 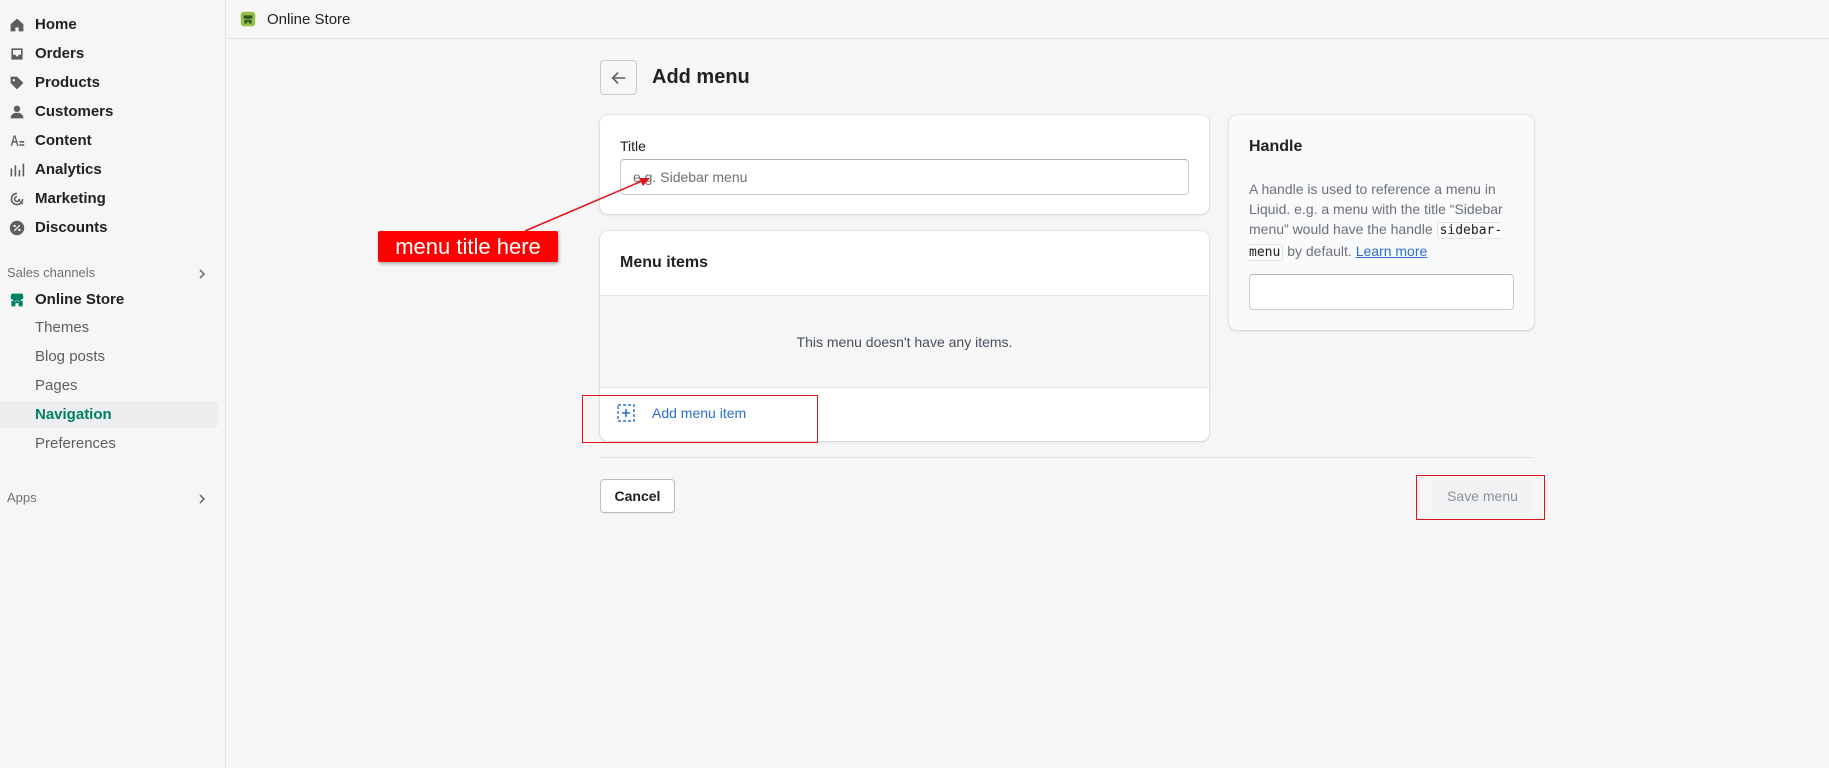 I want to click on orders-icon, so click(x=17, y=54).